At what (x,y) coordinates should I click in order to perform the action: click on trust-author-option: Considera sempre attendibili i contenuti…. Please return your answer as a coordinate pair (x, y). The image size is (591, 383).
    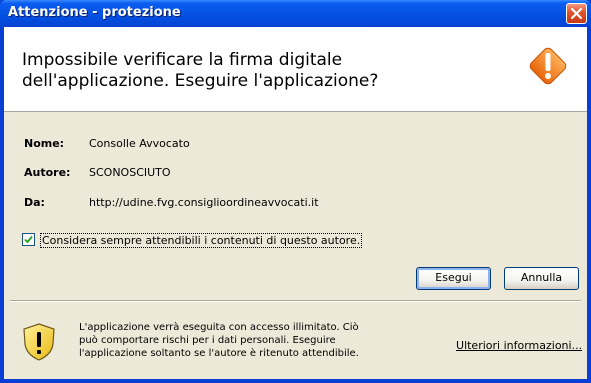
    Looking at the image, I should click on (192, 240).